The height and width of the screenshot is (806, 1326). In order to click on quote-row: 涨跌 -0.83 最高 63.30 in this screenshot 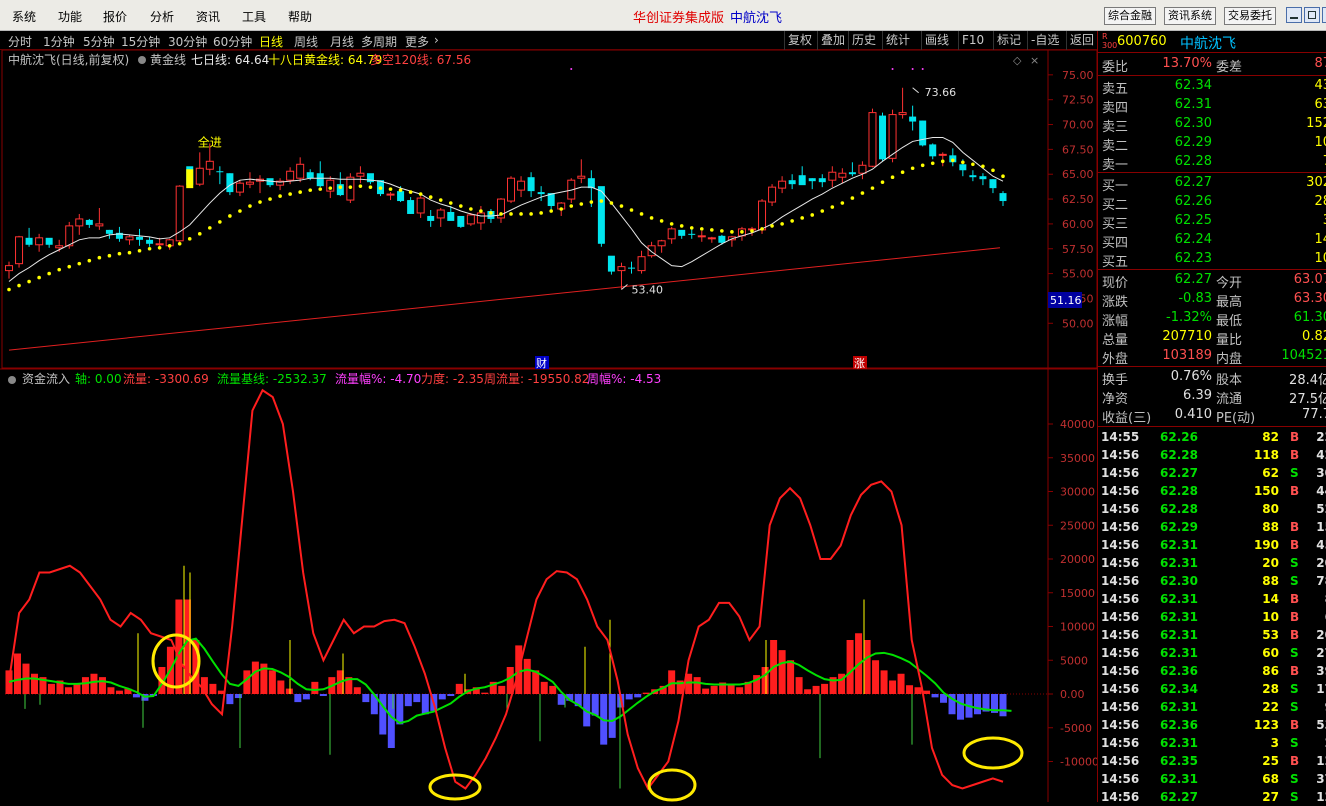, I will do `click(1212, 300)`.